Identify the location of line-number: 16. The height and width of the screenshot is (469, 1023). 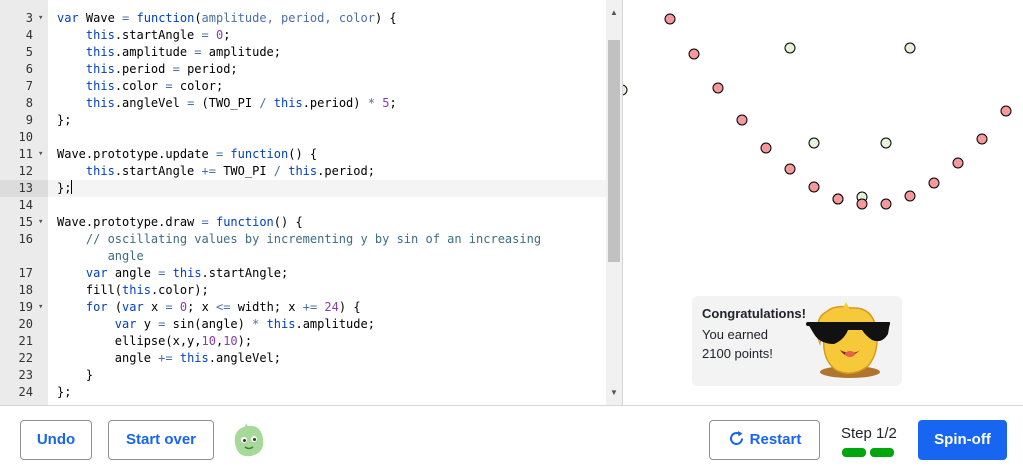
(25, 239).